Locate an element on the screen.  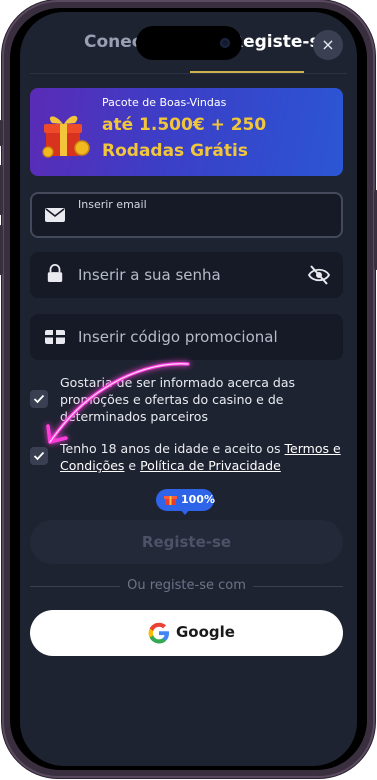
or-divider: Ou registe-se com is located at coordinates (186, 587).